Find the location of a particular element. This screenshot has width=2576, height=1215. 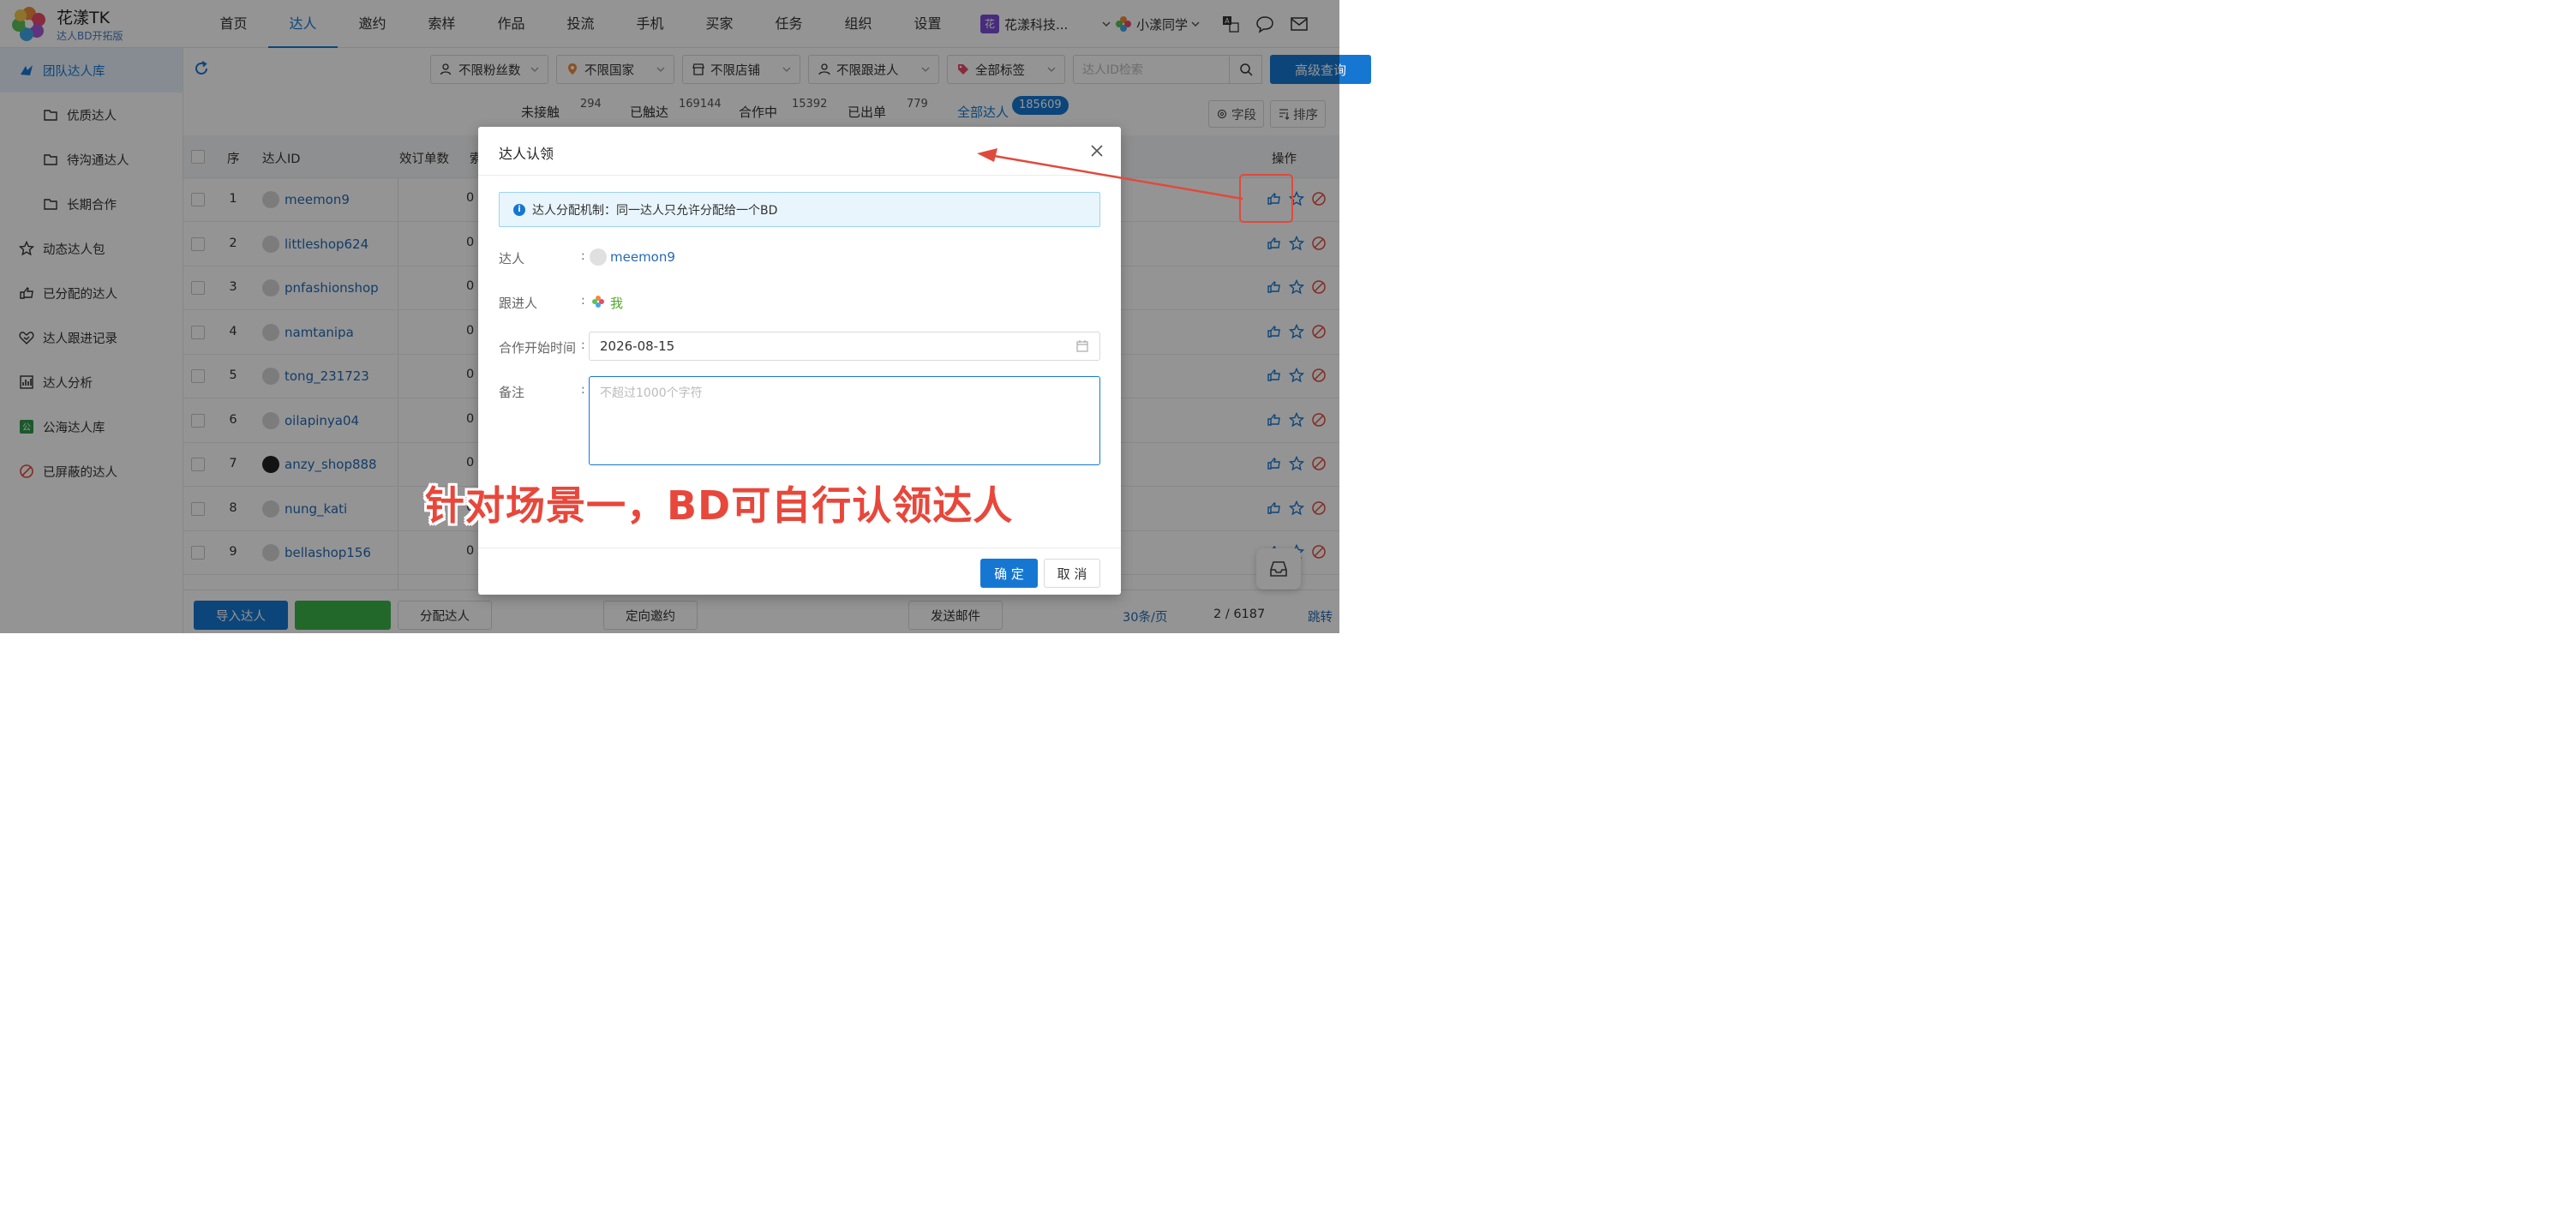

cancel-label: 取 消 is located at coordinates (1072, 574).